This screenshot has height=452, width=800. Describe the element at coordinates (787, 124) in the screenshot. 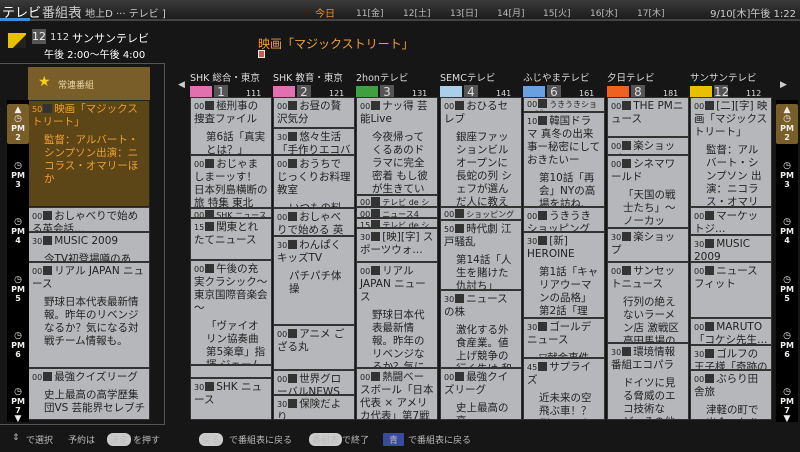

I see `time-label: ▲ ◷ PM 2` at that location.